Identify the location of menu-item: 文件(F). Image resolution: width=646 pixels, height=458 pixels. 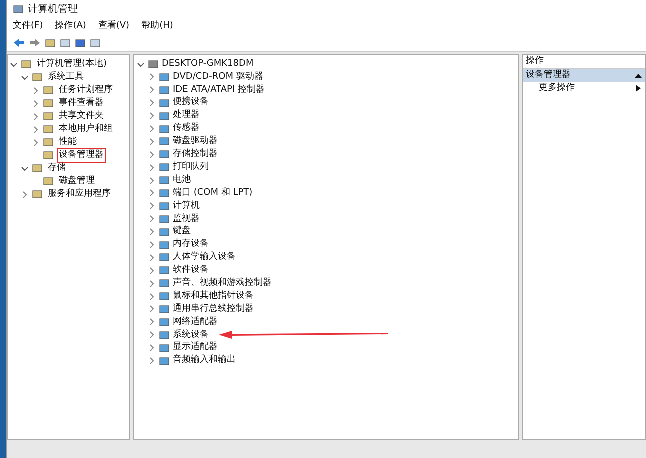
(28, 27).